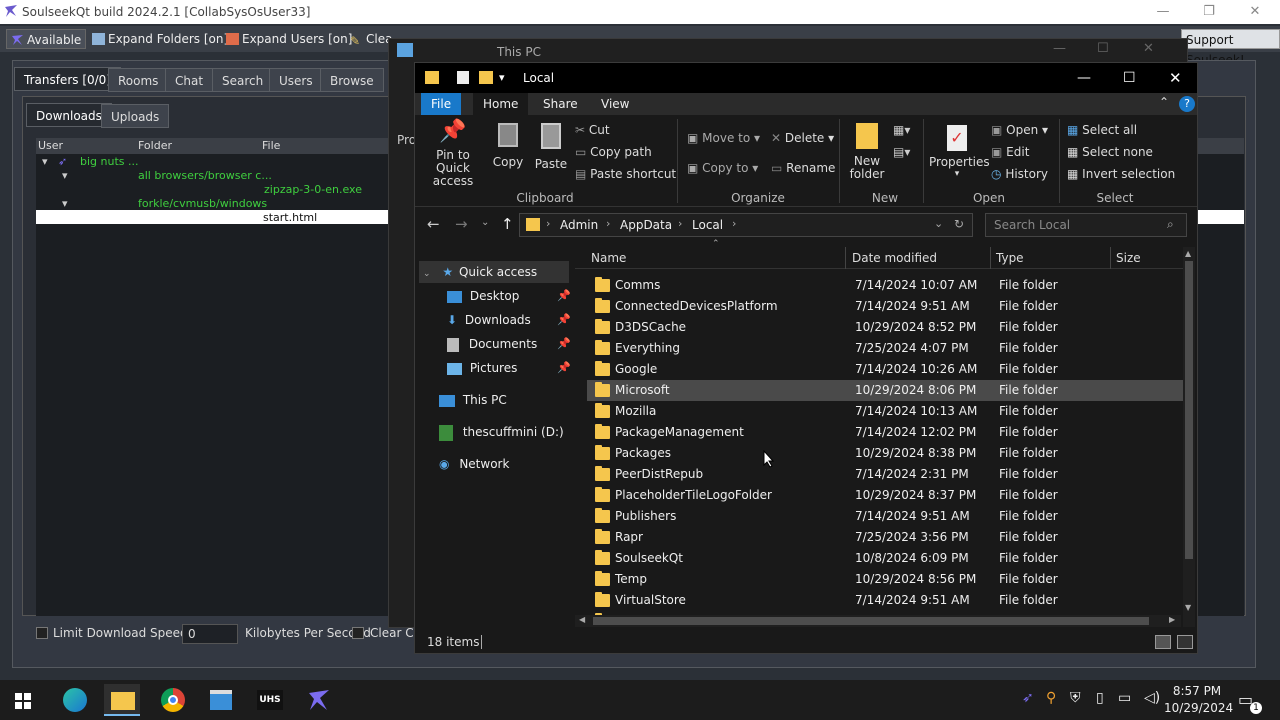 The width and height of the screenshot is (1280, 720). What do you see at coordinates (615, 104) in the screenshot?
I see `tab-view: View` at bounding box center [615, 104].